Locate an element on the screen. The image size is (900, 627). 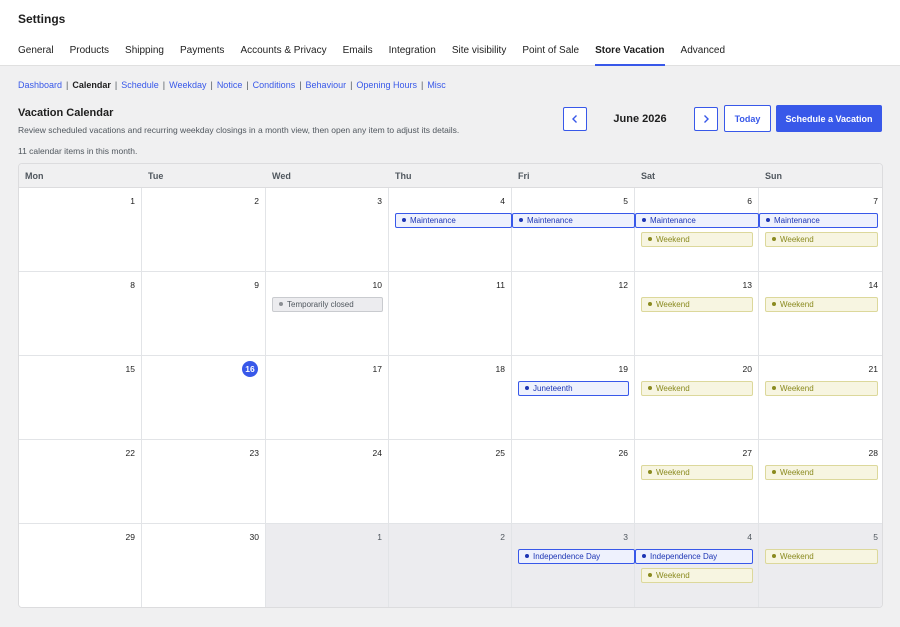
day-cell: 22 is located at coordinates (80, 482).